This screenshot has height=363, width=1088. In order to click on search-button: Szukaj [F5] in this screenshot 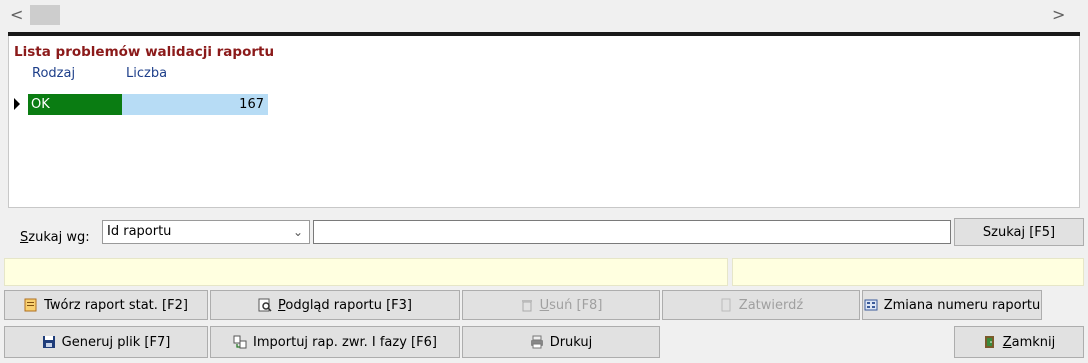, I will do `click(1019, 232)`.